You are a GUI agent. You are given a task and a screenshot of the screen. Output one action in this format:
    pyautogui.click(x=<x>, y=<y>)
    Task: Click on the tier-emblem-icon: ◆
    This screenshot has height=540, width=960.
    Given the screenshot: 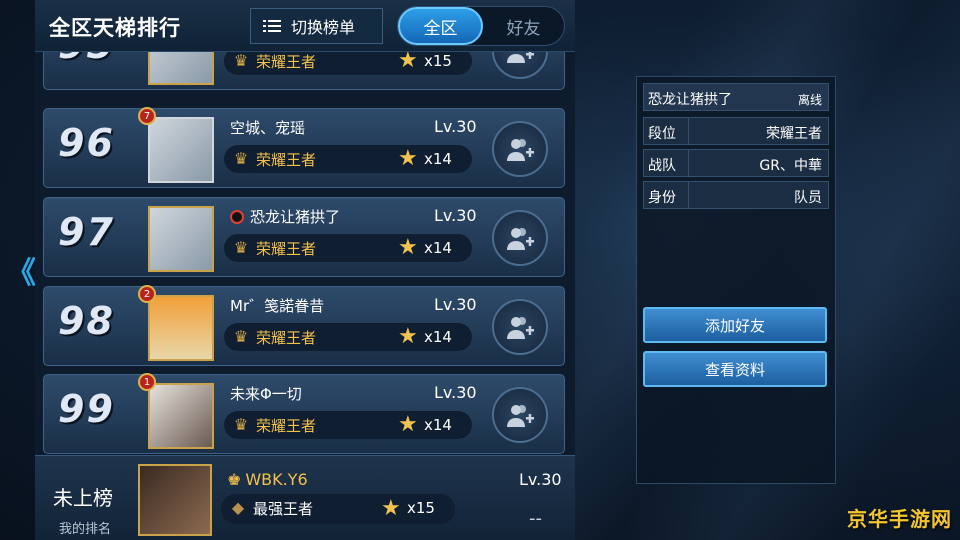 What is the action you would take?
    pyautogui.click(x=238, y=507)
    